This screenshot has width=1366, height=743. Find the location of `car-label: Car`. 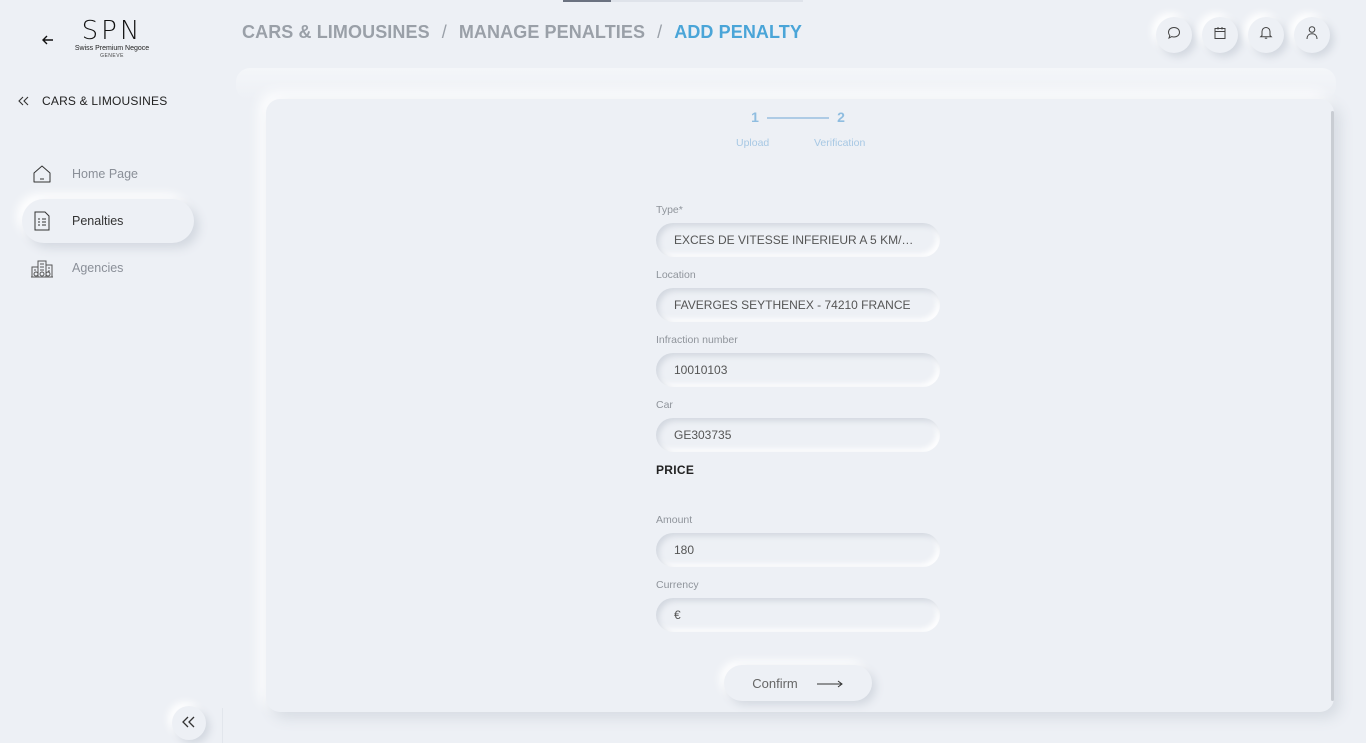

car-label: Car is located at coordinates (664, 405).